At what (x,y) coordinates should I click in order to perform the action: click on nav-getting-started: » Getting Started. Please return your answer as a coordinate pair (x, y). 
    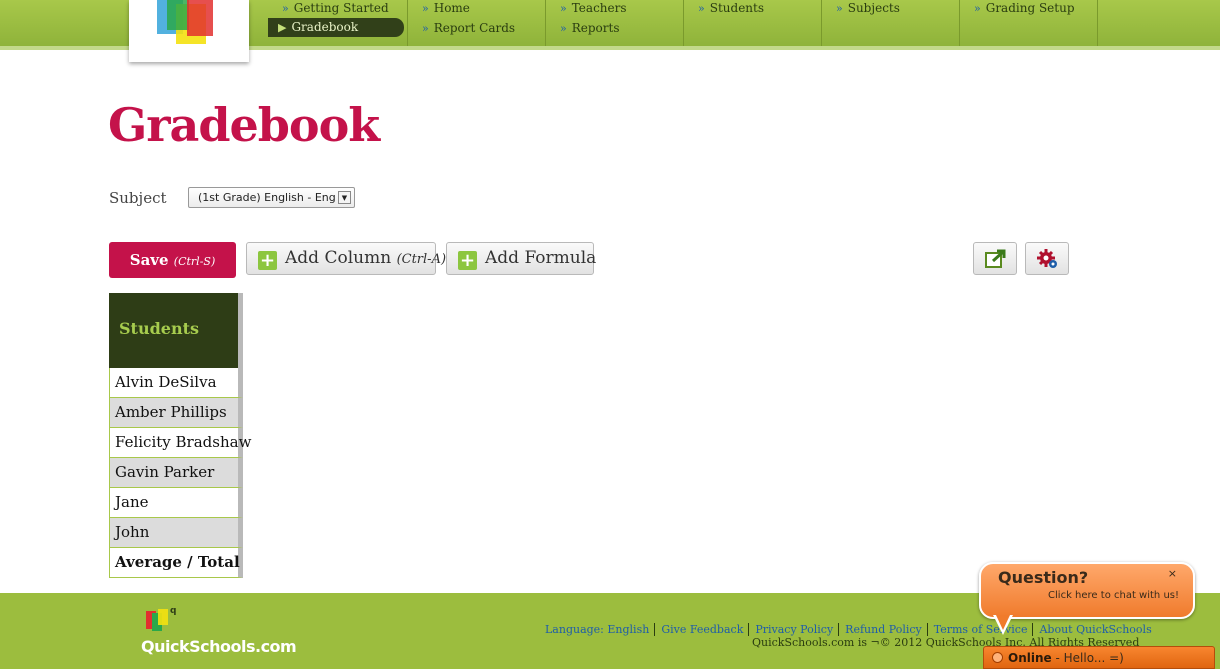
    Looking at the image, I should click on (335, 8).